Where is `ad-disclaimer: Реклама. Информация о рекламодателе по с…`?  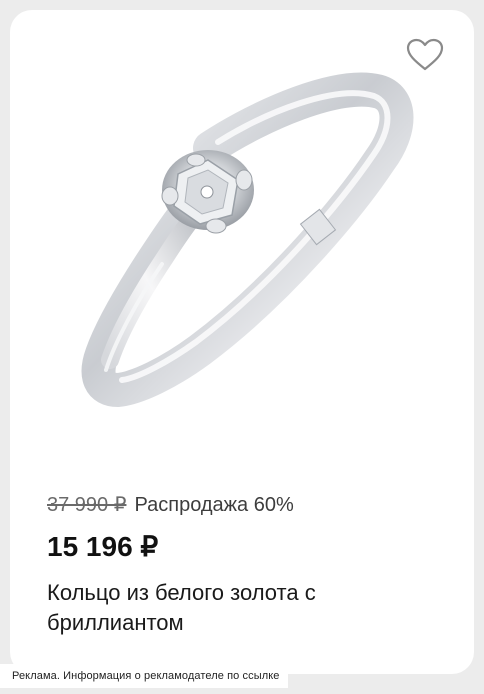 ad-disclaimer: Реклама. Информация о рекламодателе по с… is located at coordinates (144, 676).